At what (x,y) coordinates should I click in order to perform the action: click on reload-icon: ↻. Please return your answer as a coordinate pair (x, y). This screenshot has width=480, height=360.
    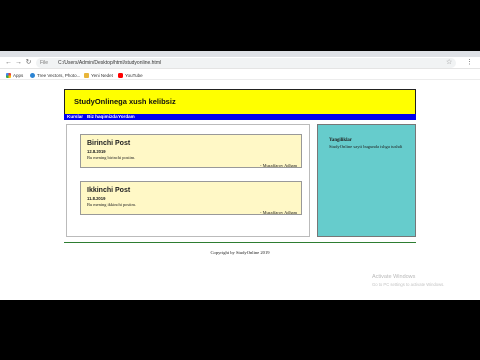
    Looking at the image, I should click on (28, 62).